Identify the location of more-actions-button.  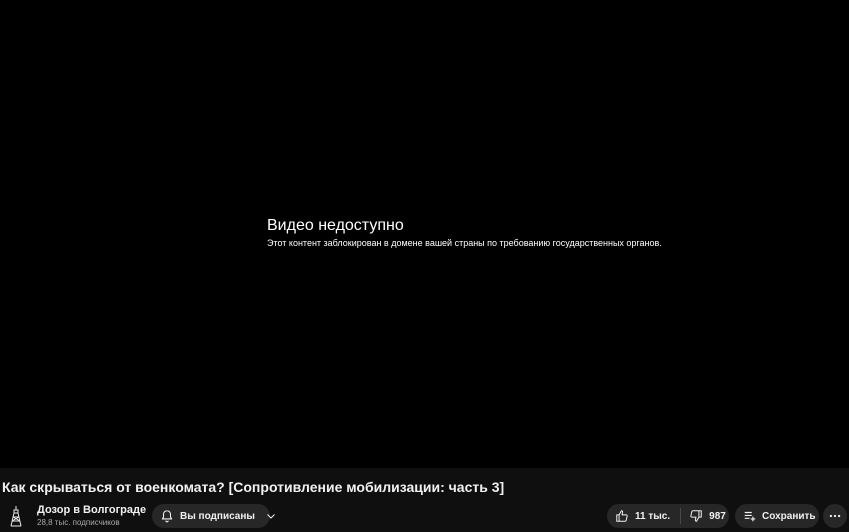
(835, 516).